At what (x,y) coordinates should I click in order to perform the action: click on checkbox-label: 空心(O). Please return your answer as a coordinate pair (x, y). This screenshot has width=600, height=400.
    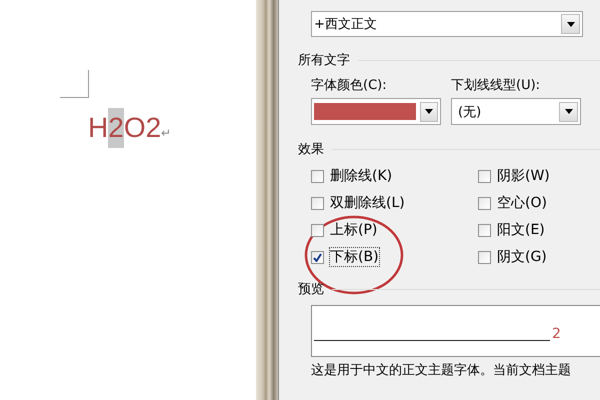
    Looking at the image, I should click on (522, 203).